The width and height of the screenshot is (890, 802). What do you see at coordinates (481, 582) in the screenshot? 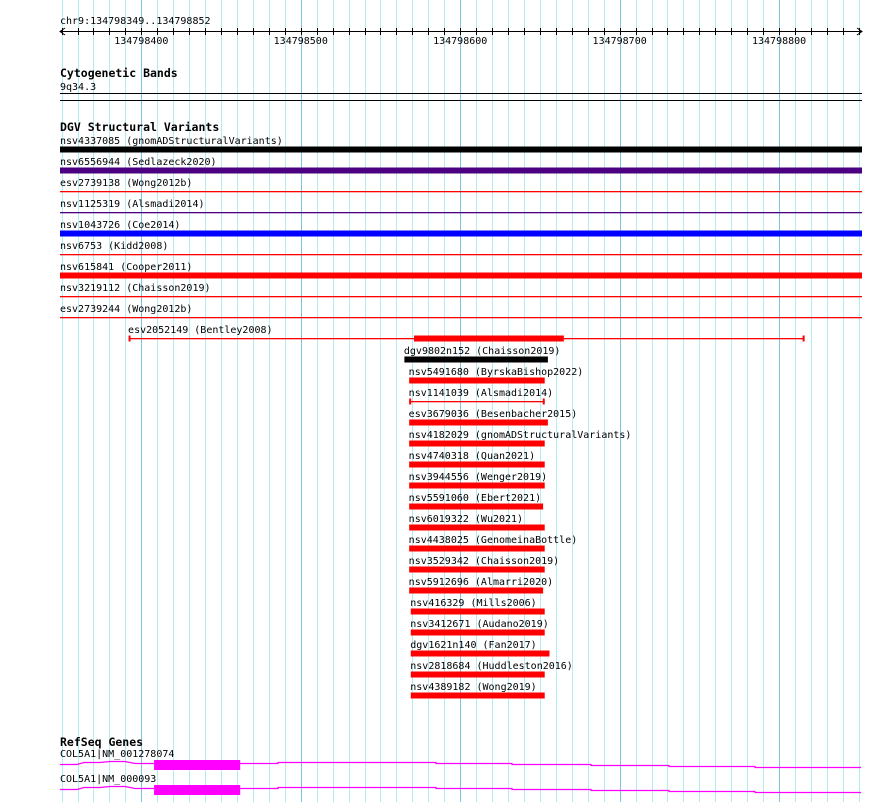
I see `variant-label: nsv5912696 (Almarri2020)` at bounding box center [481, 582].